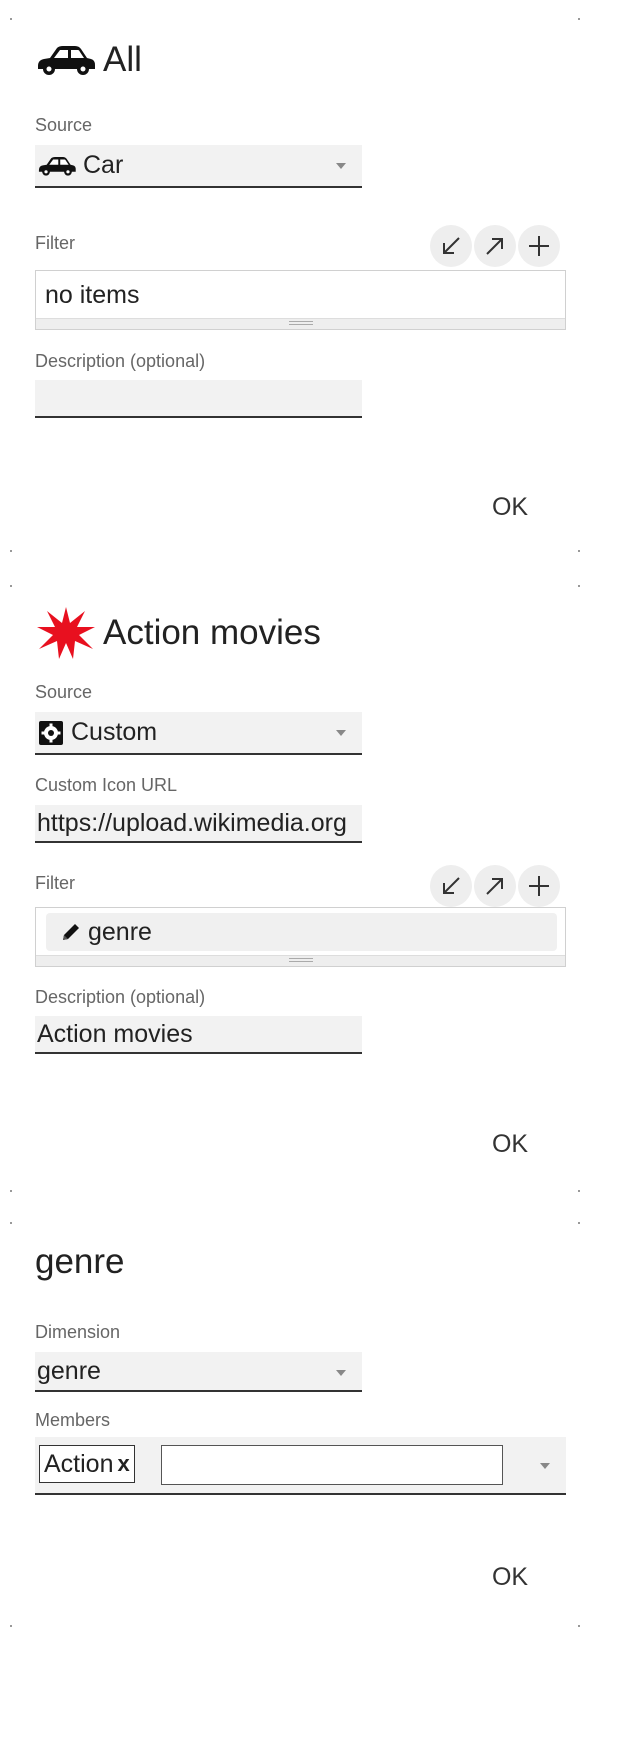  Describe the element at coordinates (510, 1577) in the screenshot. I see `ok-button: OK` at that location.